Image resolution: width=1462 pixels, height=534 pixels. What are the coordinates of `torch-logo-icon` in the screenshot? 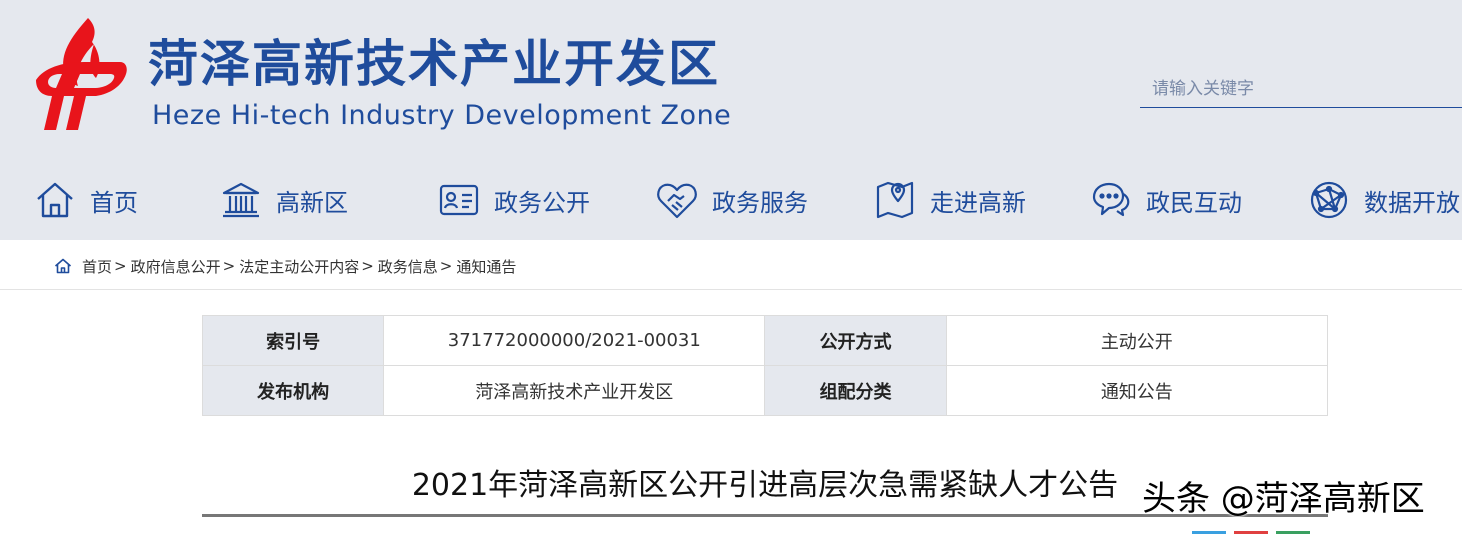 It's located at (80, 74).